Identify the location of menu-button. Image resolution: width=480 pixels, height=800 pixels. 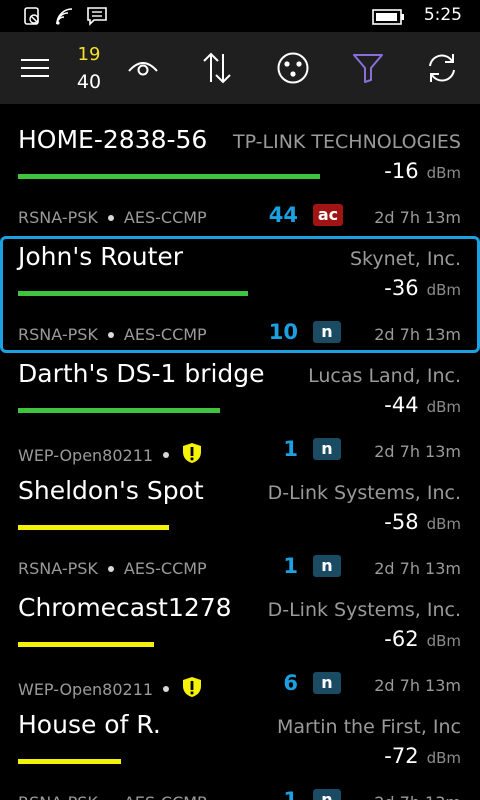
(35, 68).